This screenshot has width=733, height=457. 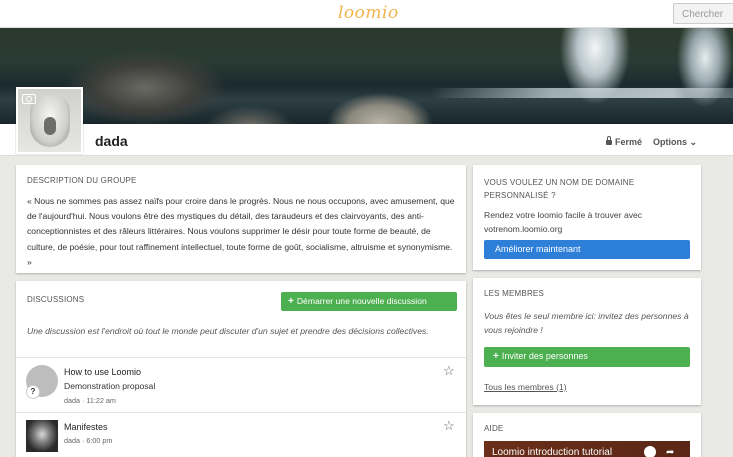 What do you see at coordinates (703, 13) in the screenshot?
I see `search-input: Chercher` at bounding box center [703, 13].